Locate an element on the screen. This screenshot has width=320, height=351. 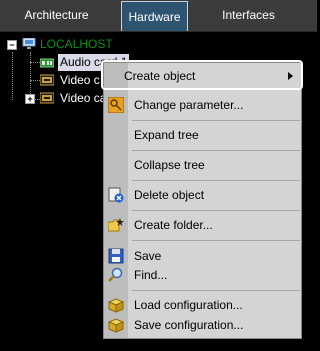
collapse-icon: − is located at coordinates (12, 45).